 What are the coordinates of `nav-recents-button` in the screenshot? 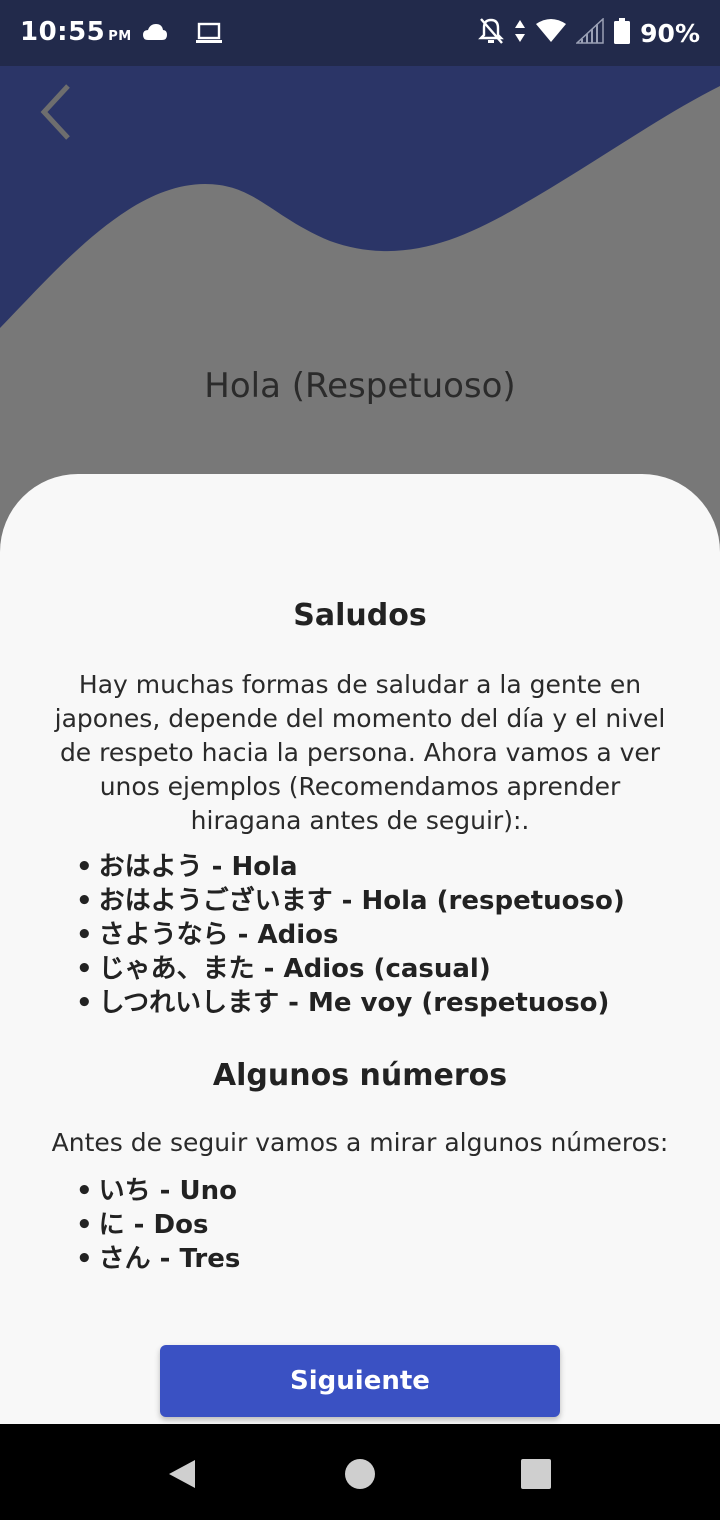 It's located at (536, 1474).